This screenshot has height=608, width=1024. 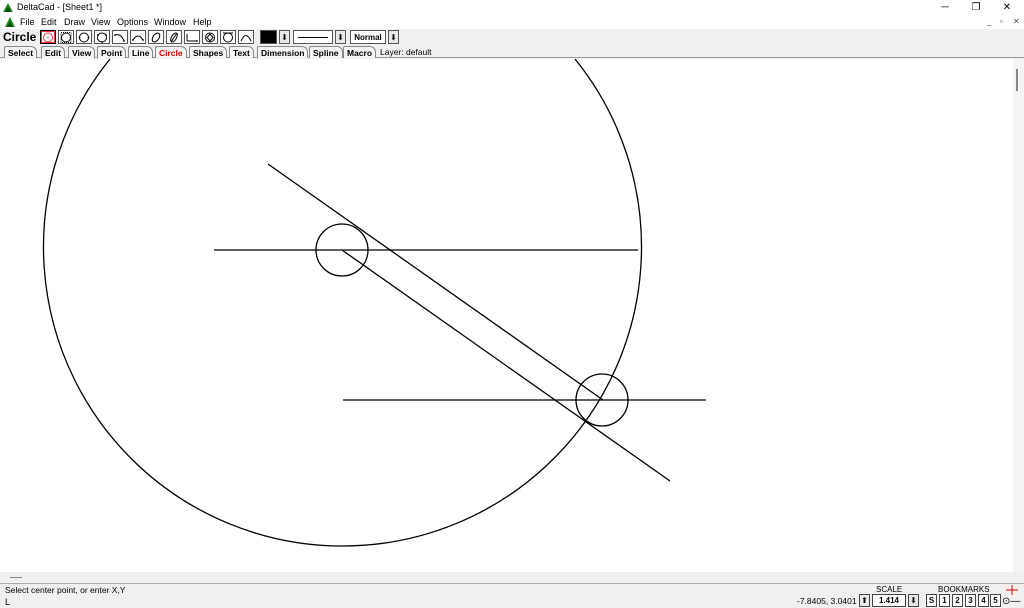 I want to click on document-logo-icon, so click(x=10, y=22).